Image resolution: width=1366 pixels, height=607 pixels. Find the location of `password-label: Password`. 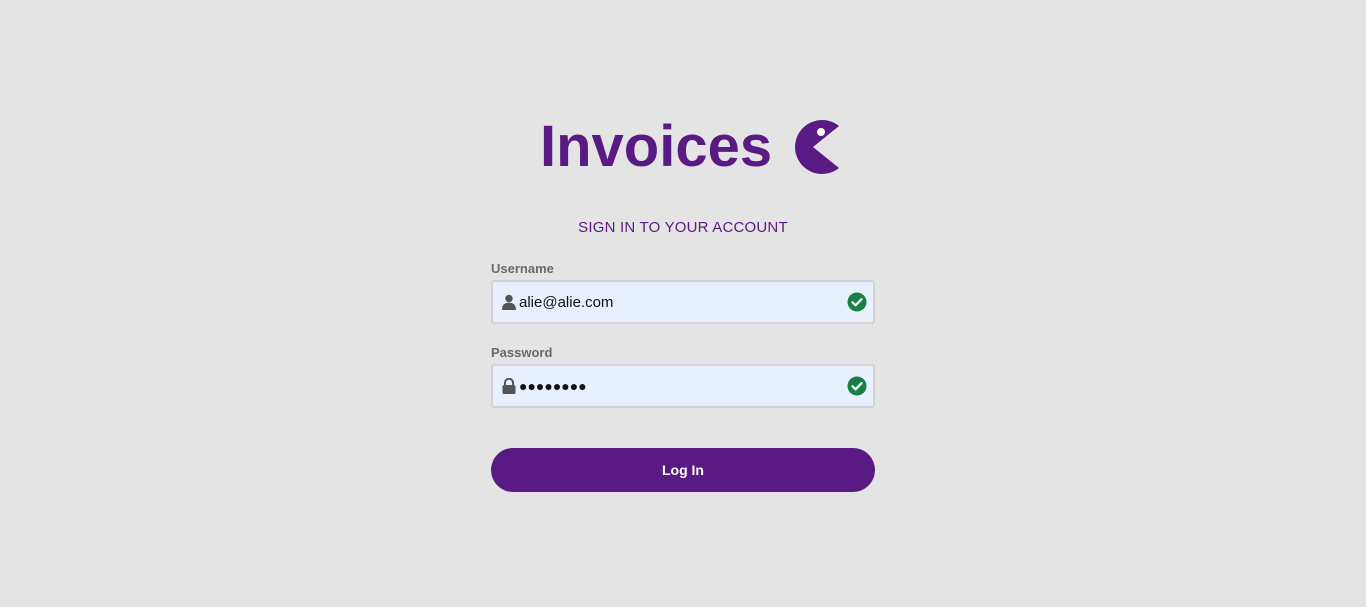

password-label: Password is located at coordinates (522, 352).